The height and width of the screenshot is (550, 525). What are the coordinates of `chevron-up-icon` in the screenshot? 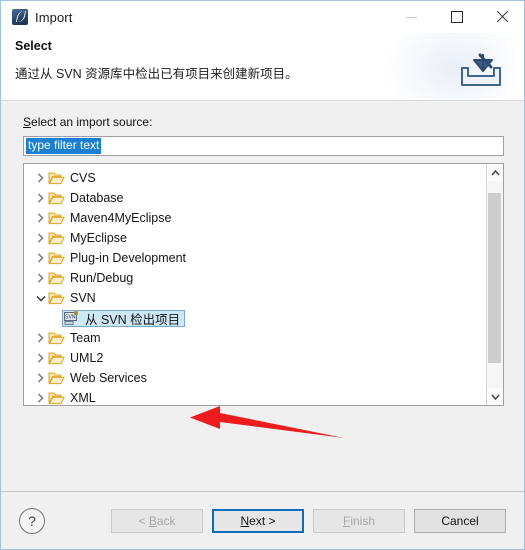 It's located at (495, 172).